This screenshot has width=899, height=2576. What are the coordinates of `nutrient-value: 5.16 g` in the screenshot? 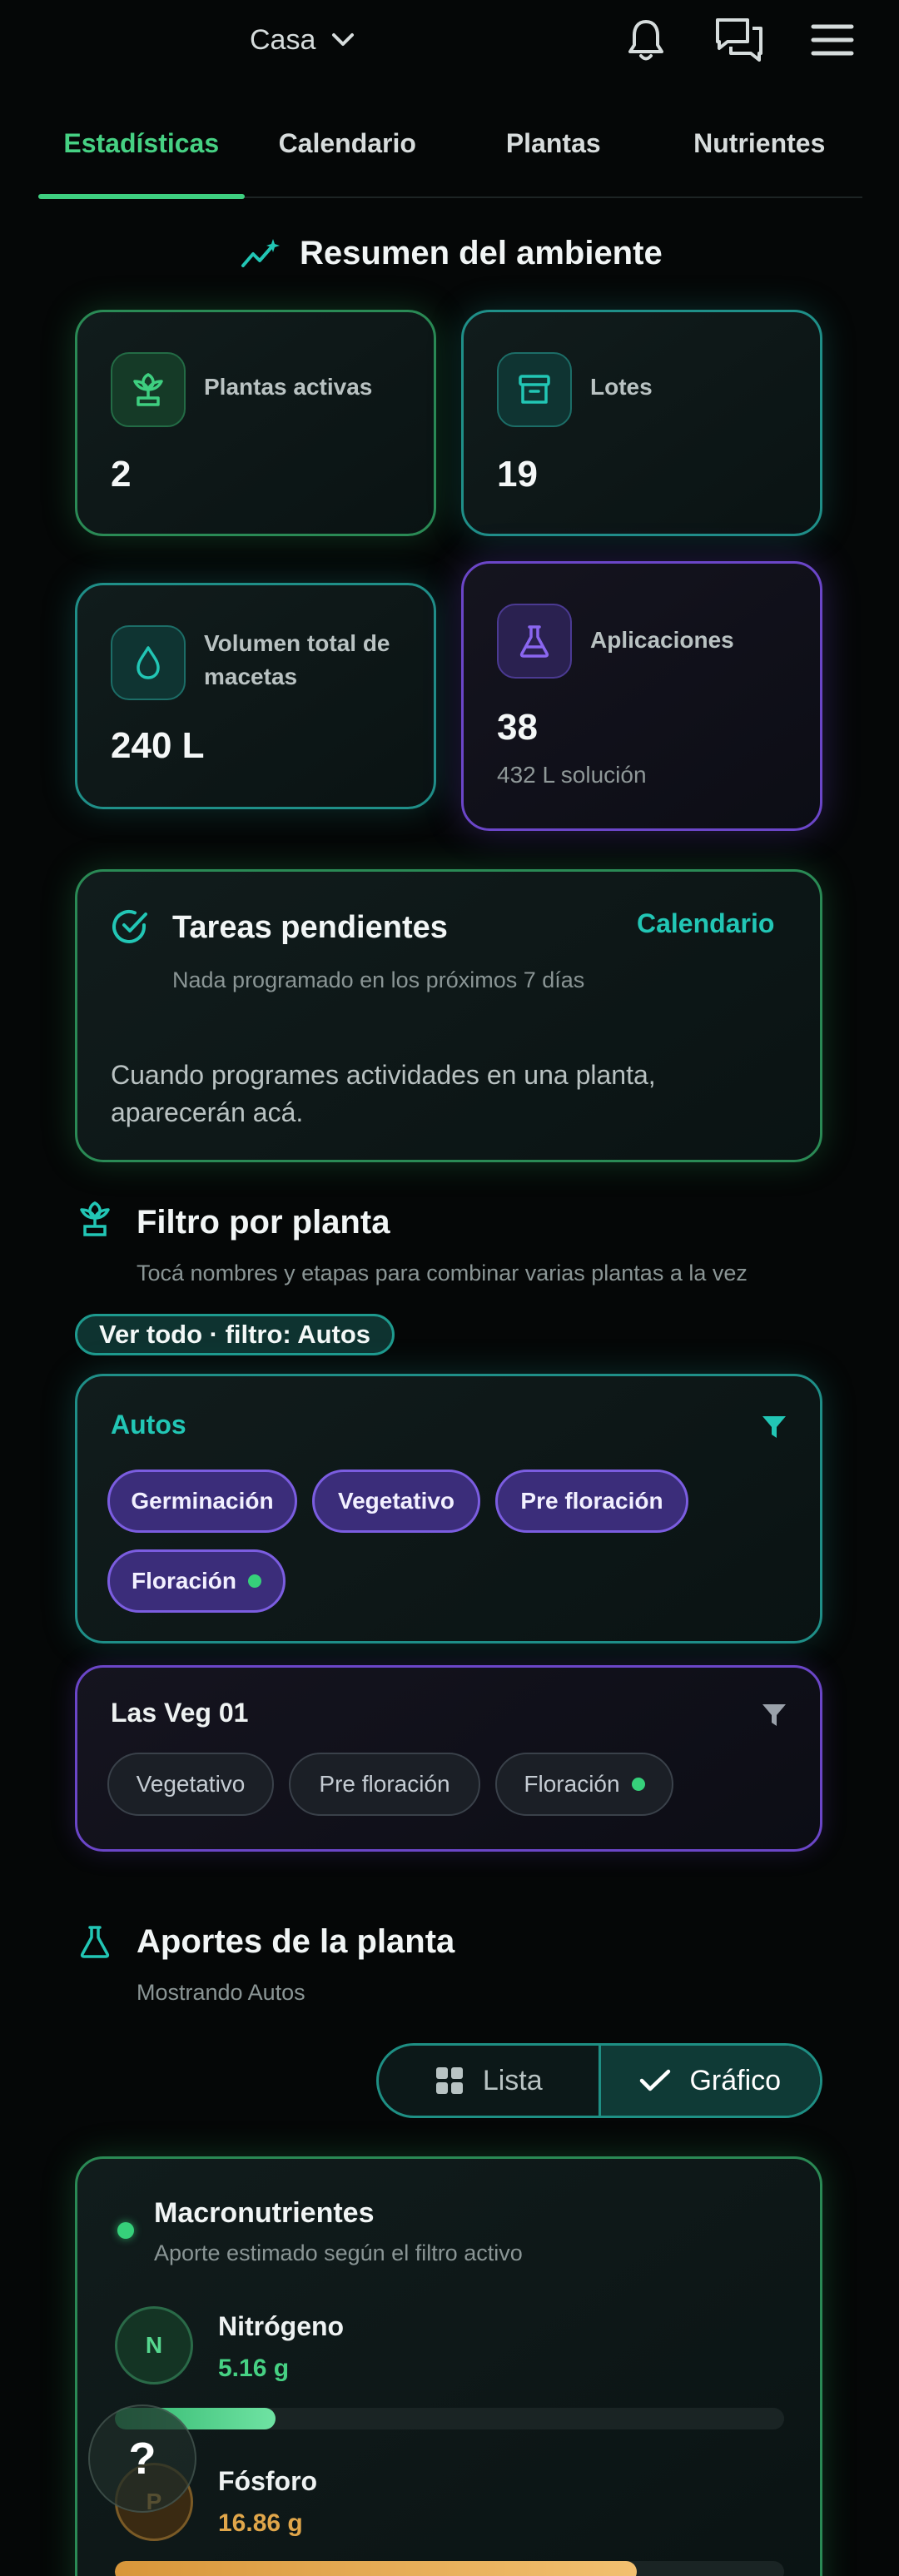 It's located at (254, 2368).